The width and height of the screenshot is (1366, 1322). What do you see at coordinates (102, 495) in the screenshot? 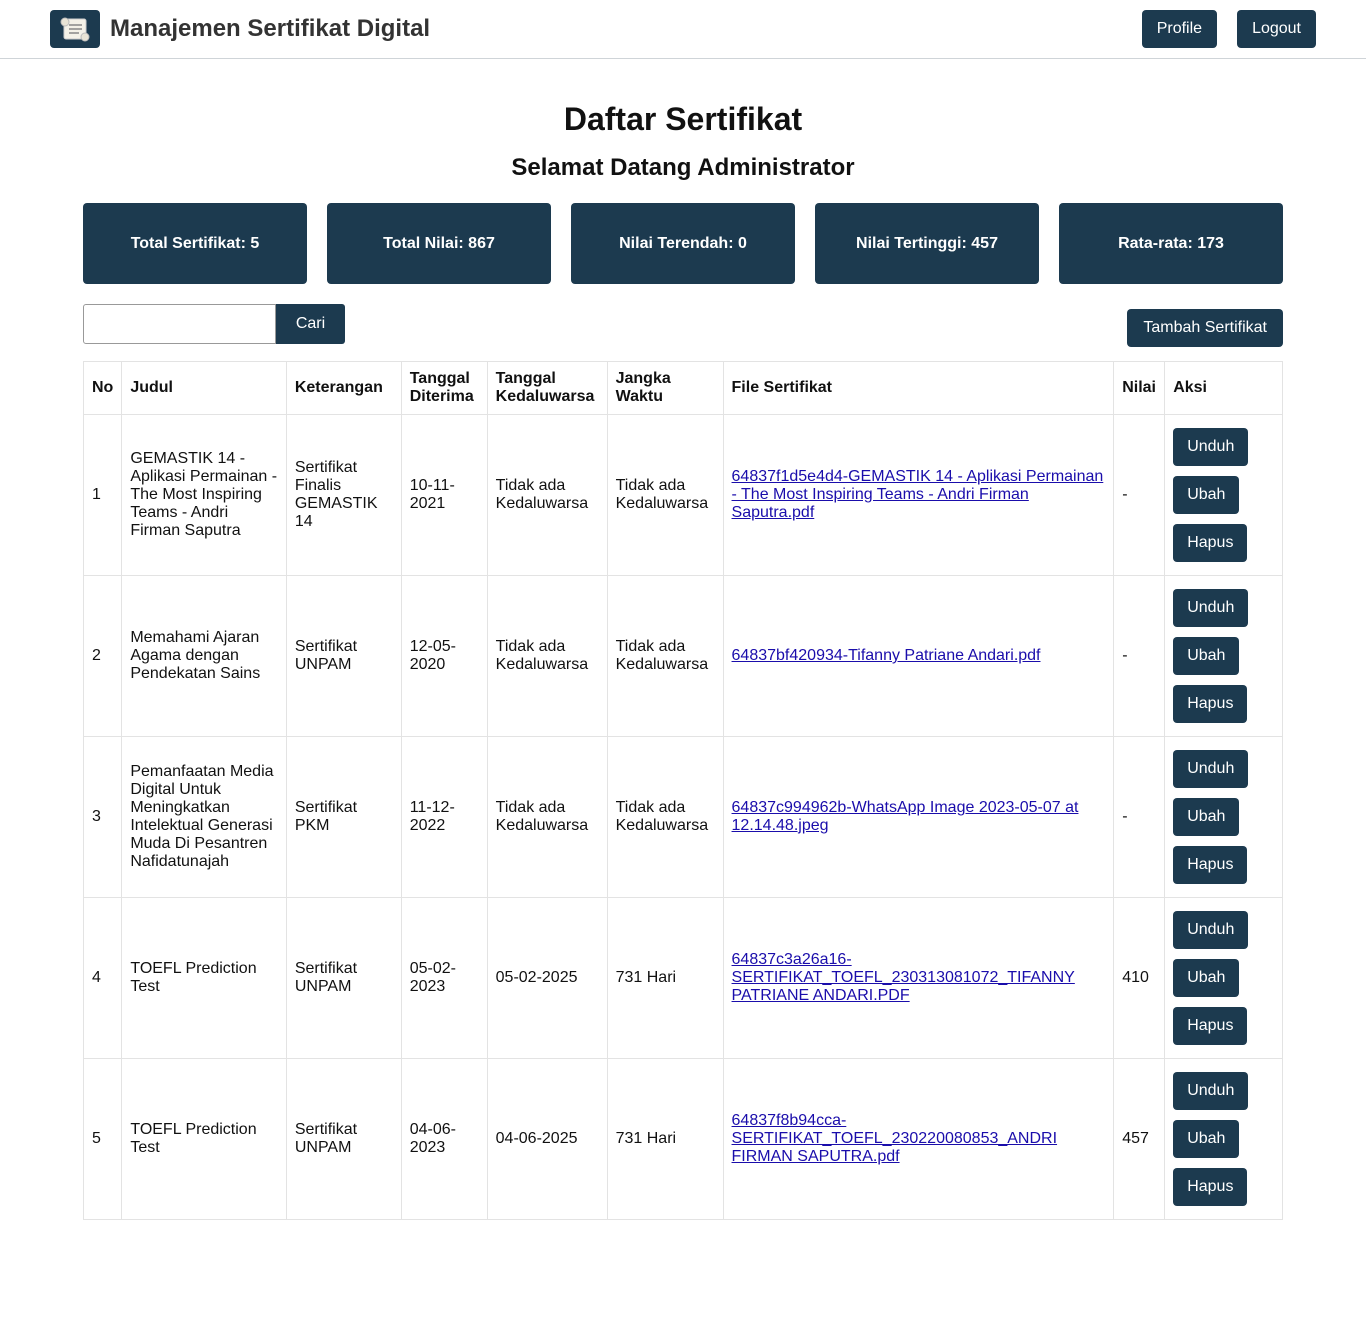
I see `cell-no: 1` at bounding box center [102, 495].